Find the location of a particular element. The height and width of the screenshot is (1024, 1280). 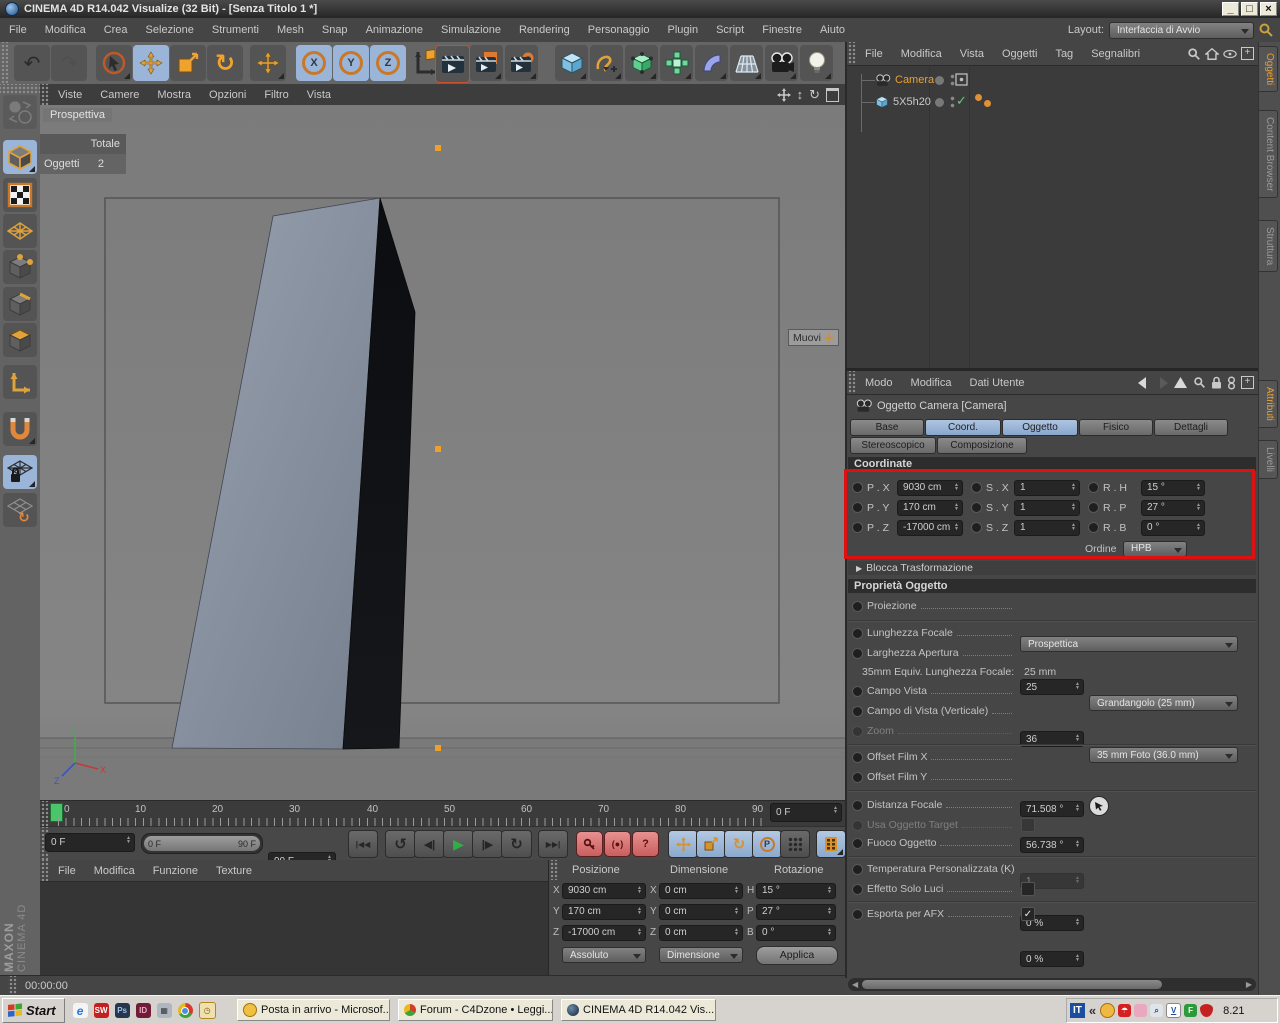

undo-button: ↶ is located at coordinates (32, 63).